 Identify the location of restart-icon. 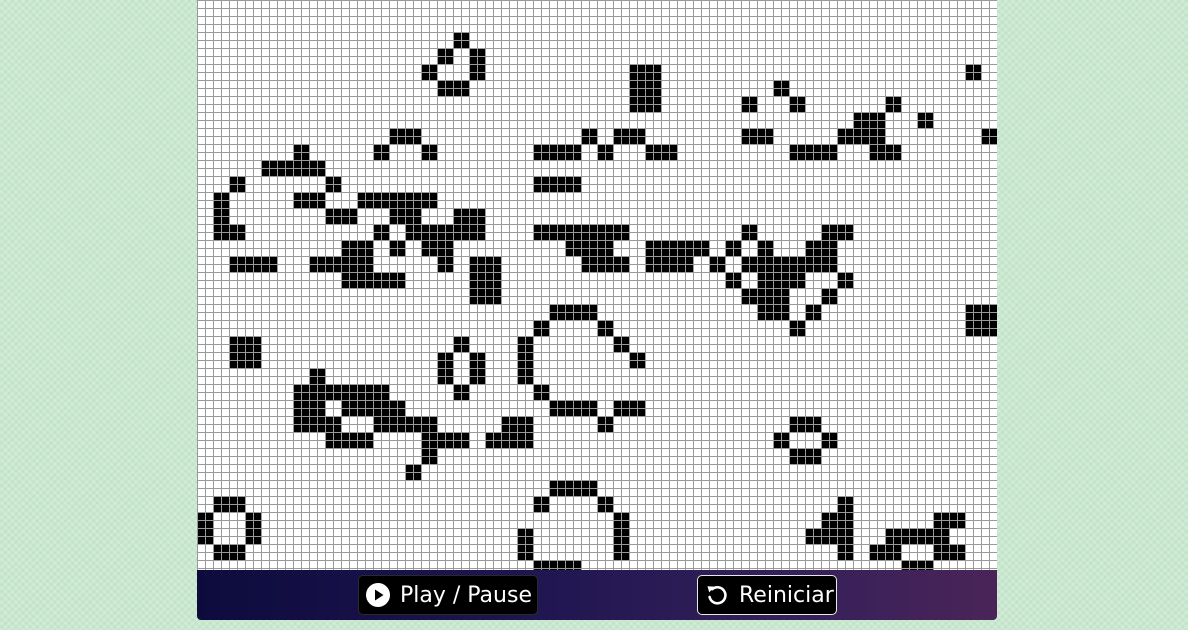
(717, 595).